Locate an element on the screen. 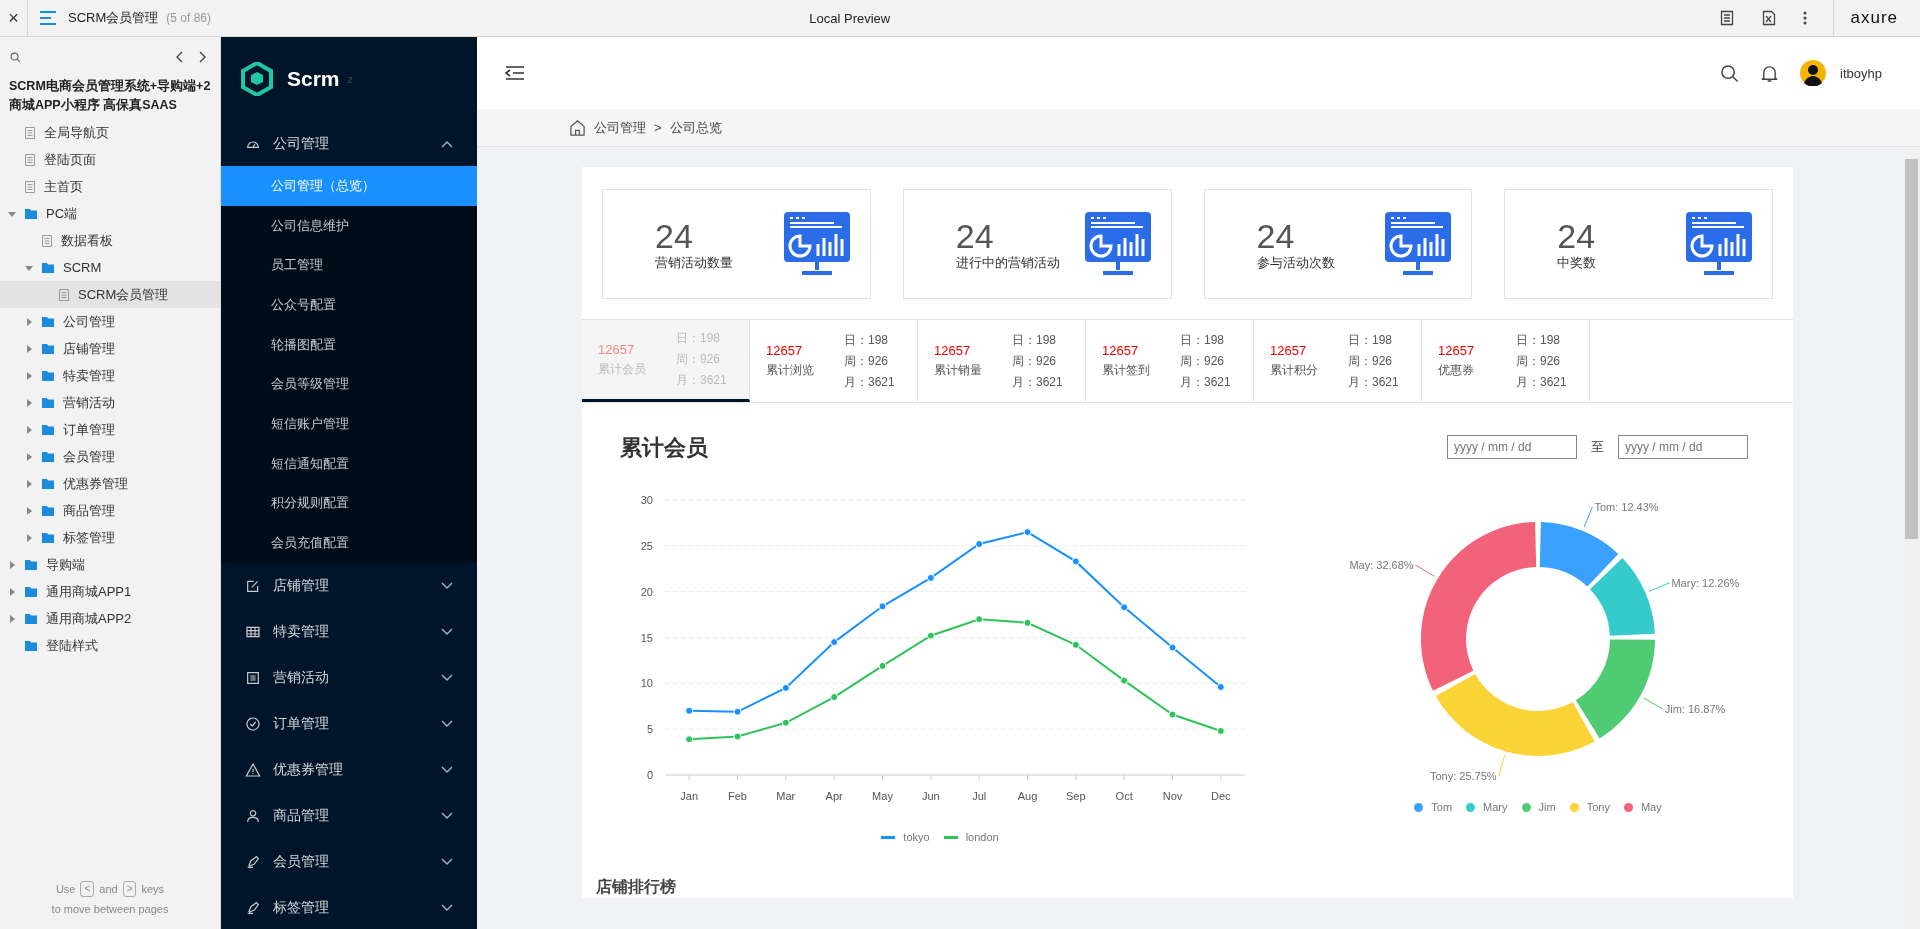 The width and height of the screenshot is (1920, 929). menu-fold-icon is located at coordinates (515, 73).